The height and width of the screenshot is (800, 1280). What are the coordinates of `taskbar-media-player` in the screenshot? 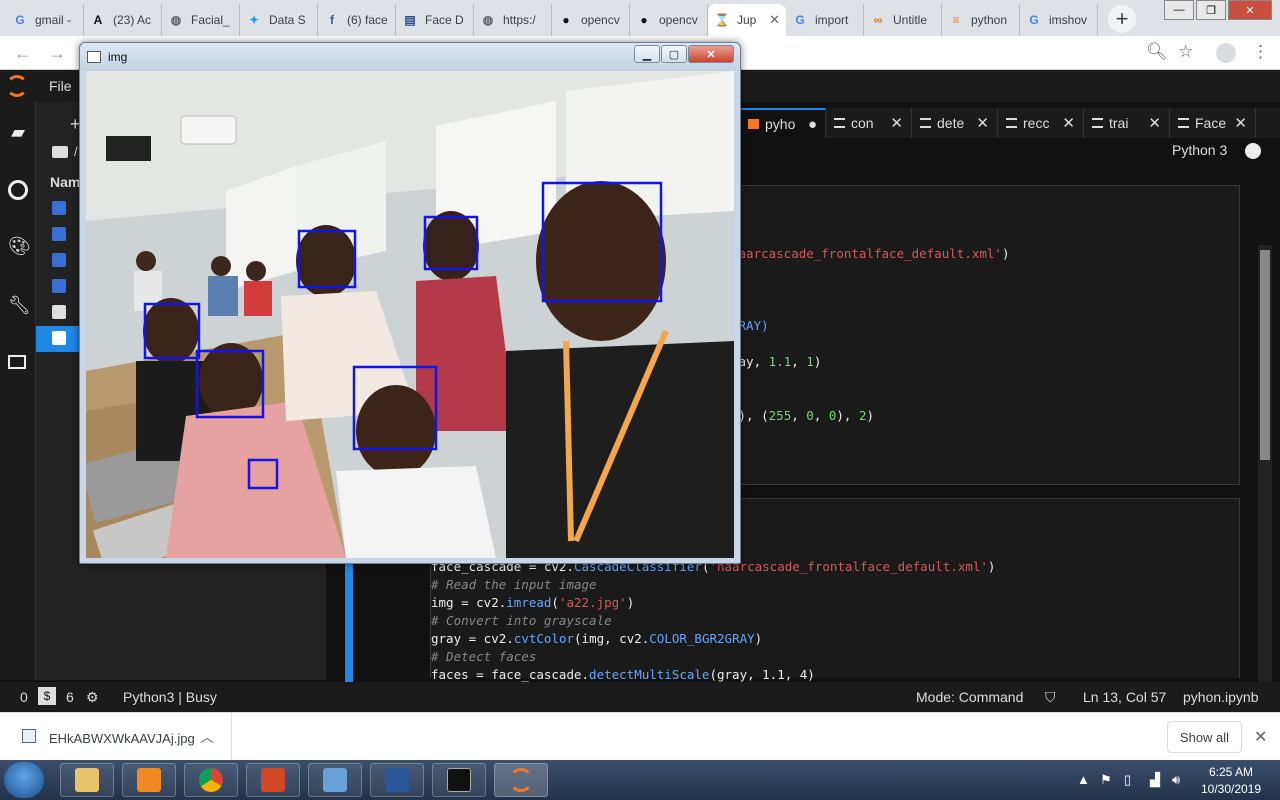 It's located at (149, 780).